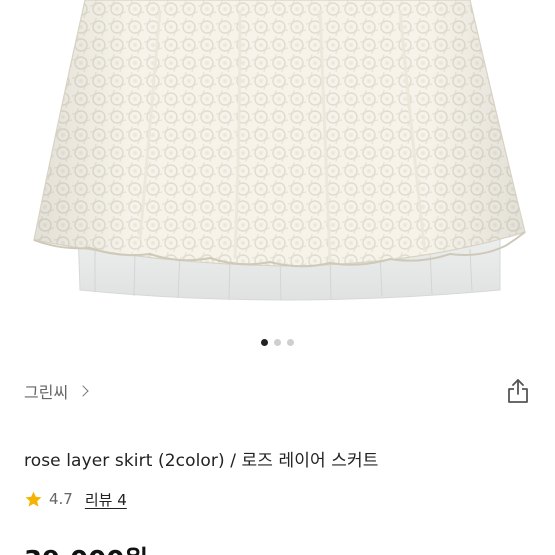 The width and height of the screenshot is (555, 555). Describe the element at coordinates (201, 461) in the screenshot. I see `product-title: rose layer skirt (2color) / 로즈 레이어 스커트` at that location.